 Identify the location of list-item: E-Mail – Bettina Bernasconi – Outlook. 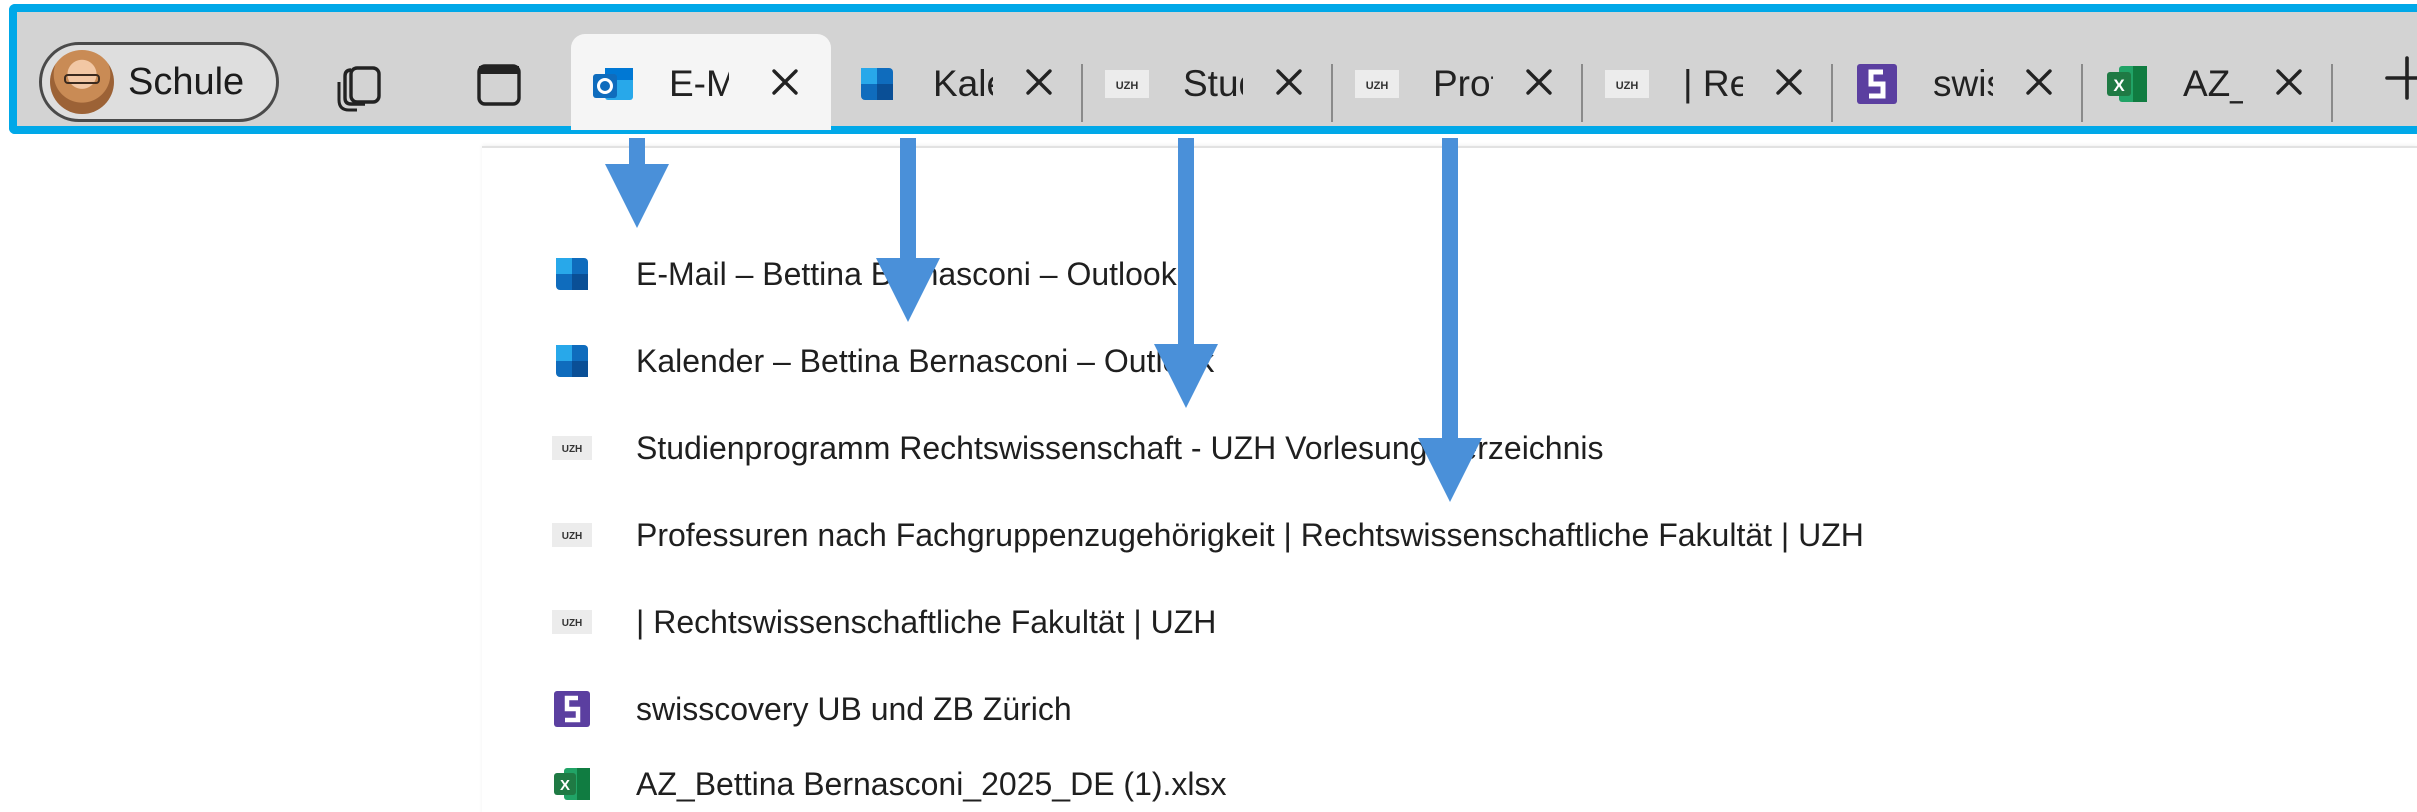
(864, 274).